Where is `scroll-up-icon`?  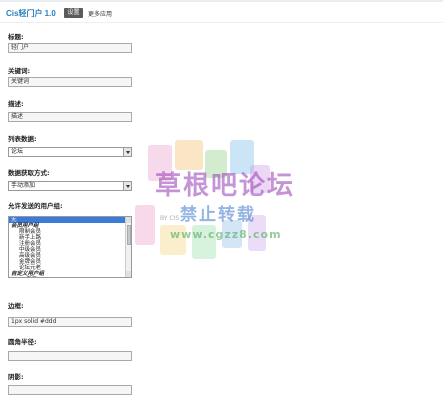
scroll-up-icon is located at coordinates (128, 220).